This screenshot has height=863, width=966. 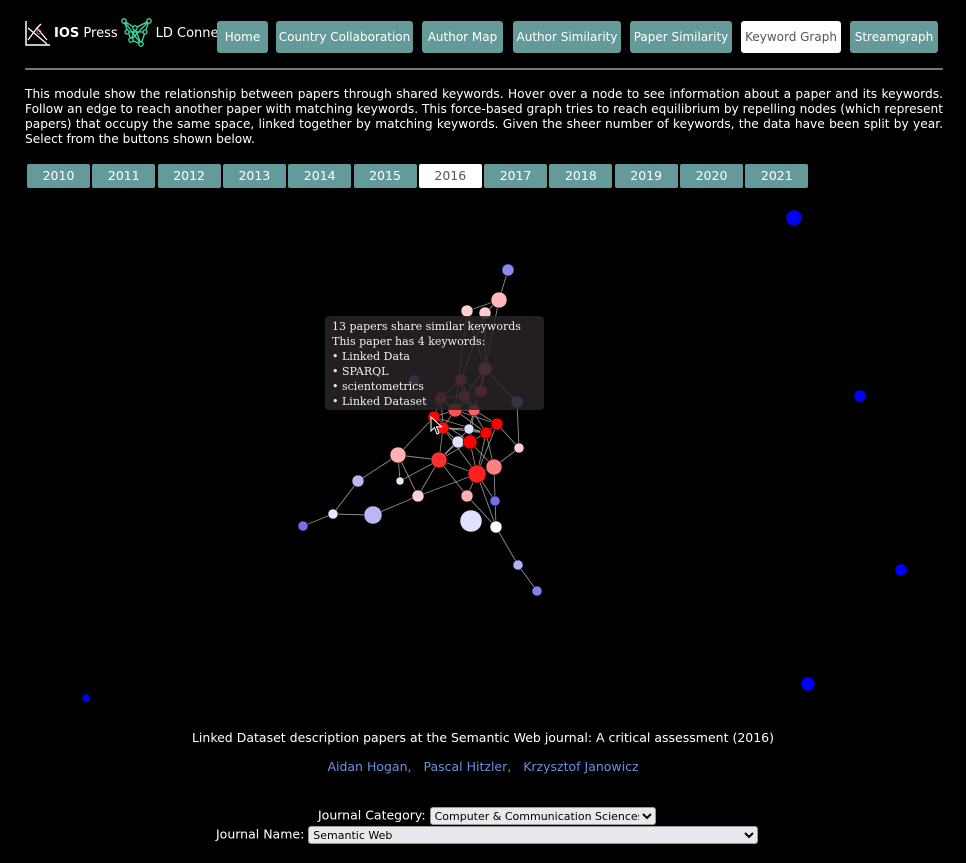 I want to click on ios-press-logo-icon, so click(x=37, y=33).